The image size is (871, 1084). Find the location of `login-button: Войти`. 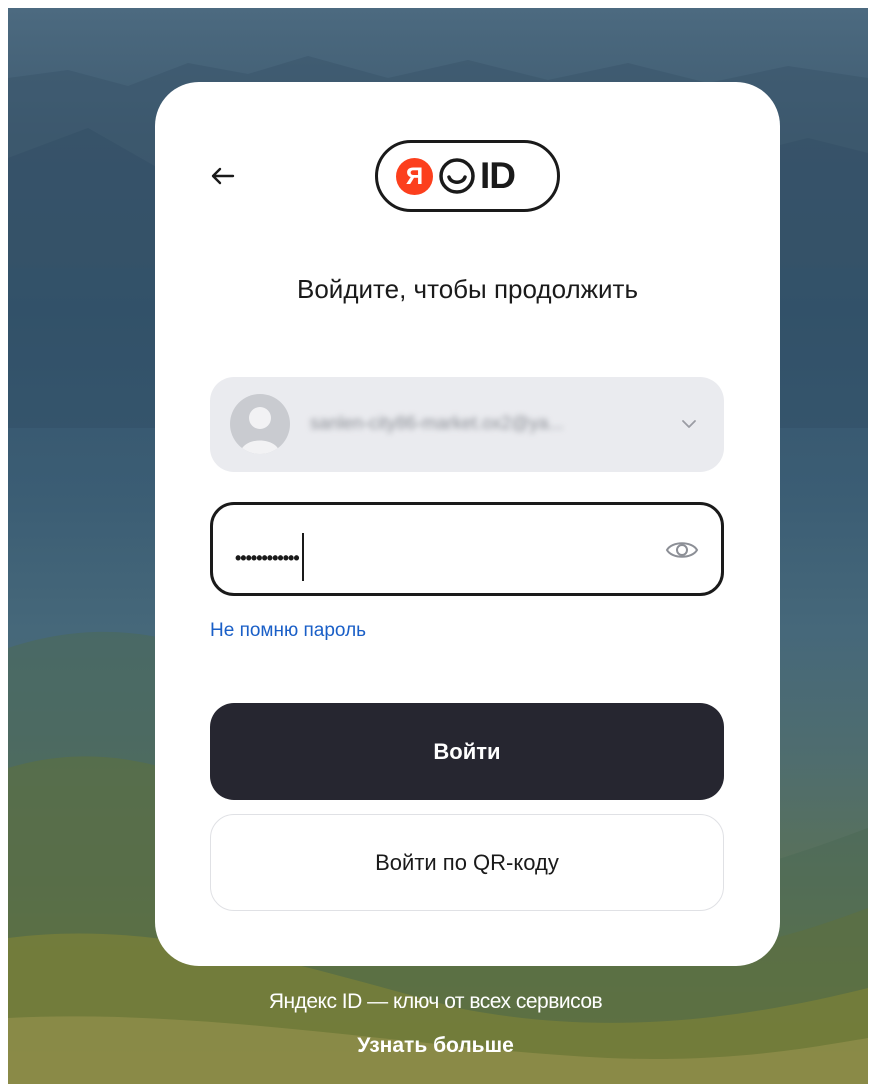

login-button: Войти is located at coordinates (467, 751).